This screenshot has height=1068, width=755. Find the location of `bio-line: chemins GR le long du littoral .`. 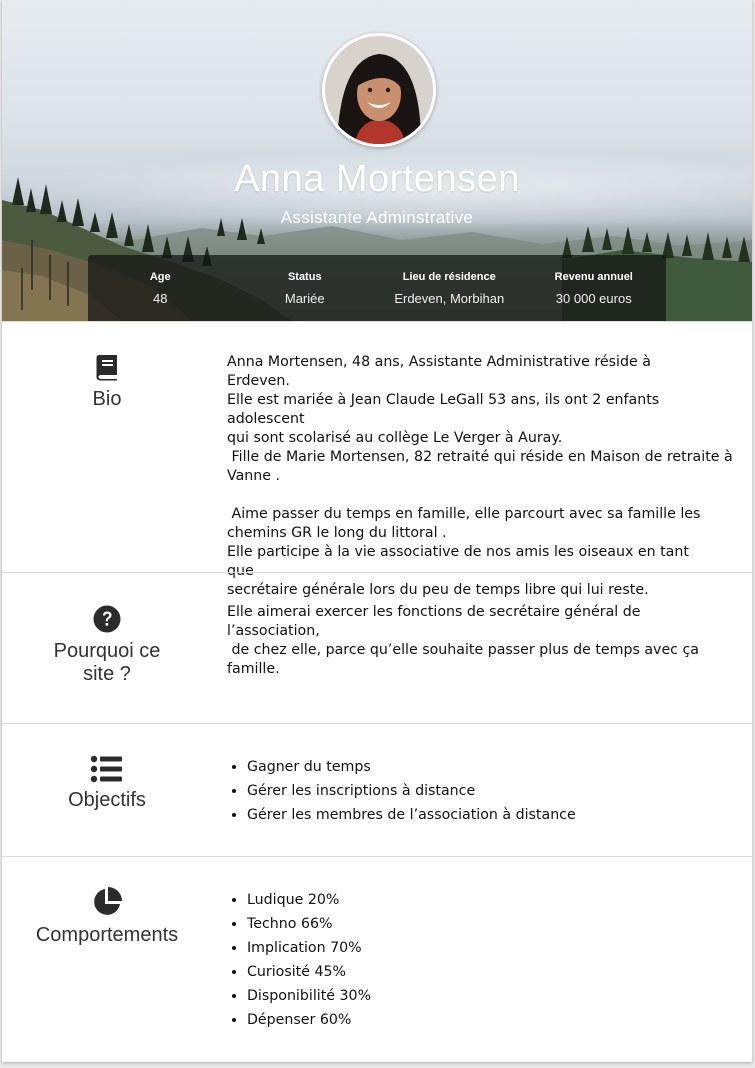

bio-line: chemins GR le long du littoral . is located at coordinates (337, 533).